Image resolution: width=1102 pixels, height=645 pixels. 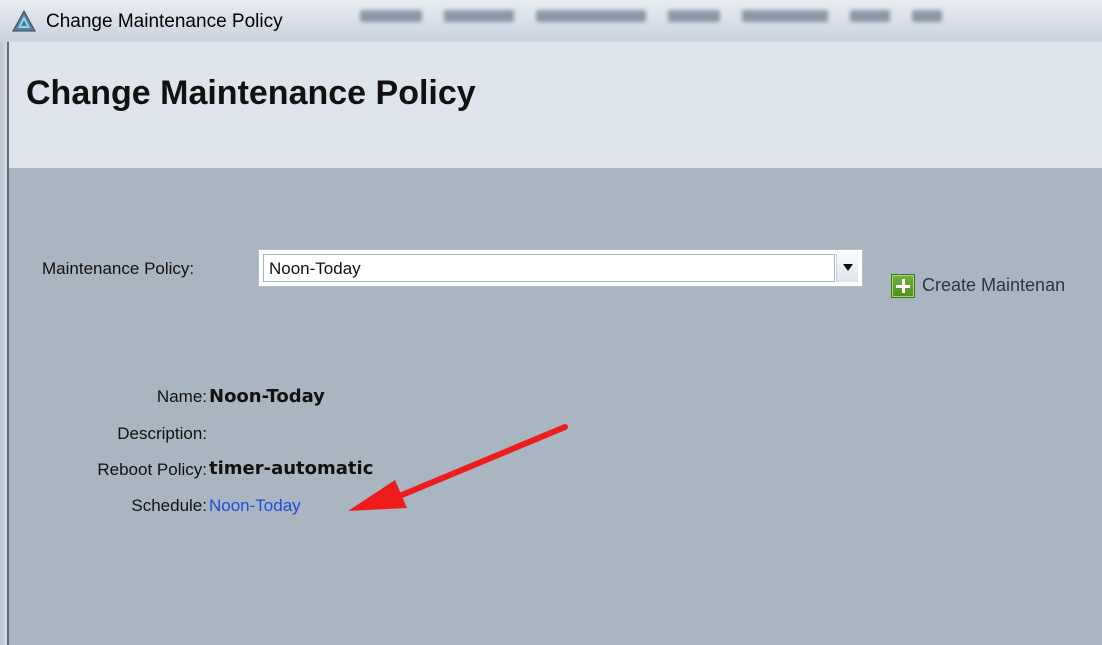 What do you see at coordinates (549, 268) in the screenshot?
I see `maintenance-policy-select-field: Noon-Today` at bounding box center [549, 268].